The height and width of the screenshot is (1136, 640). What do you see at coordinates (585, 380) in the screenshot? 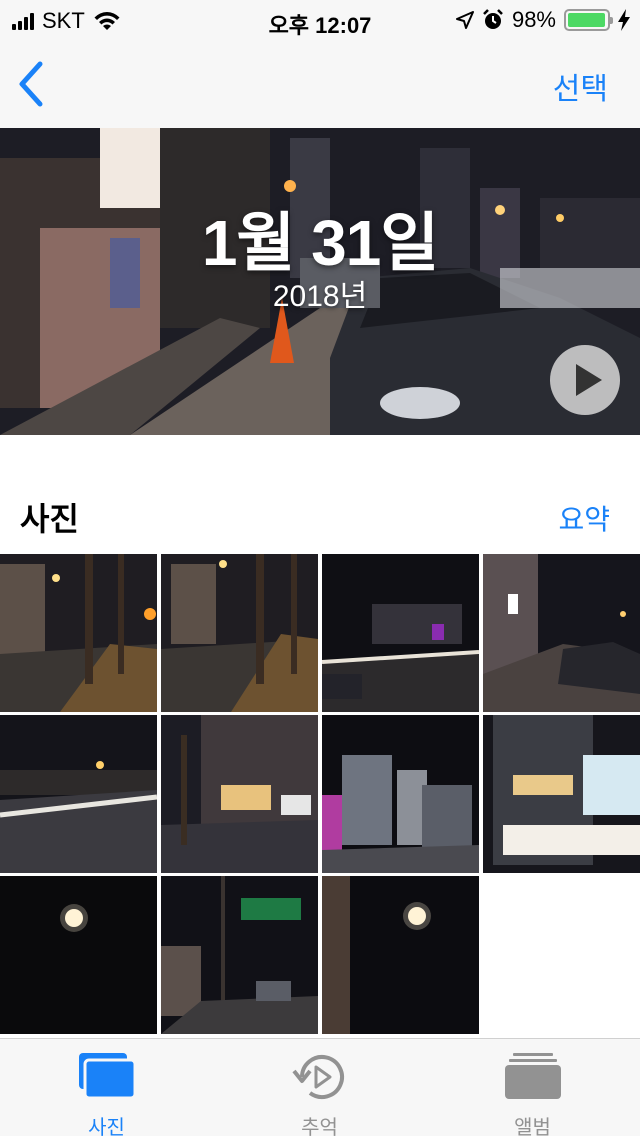
I see `play-icon` at bounding box center [585, 380].